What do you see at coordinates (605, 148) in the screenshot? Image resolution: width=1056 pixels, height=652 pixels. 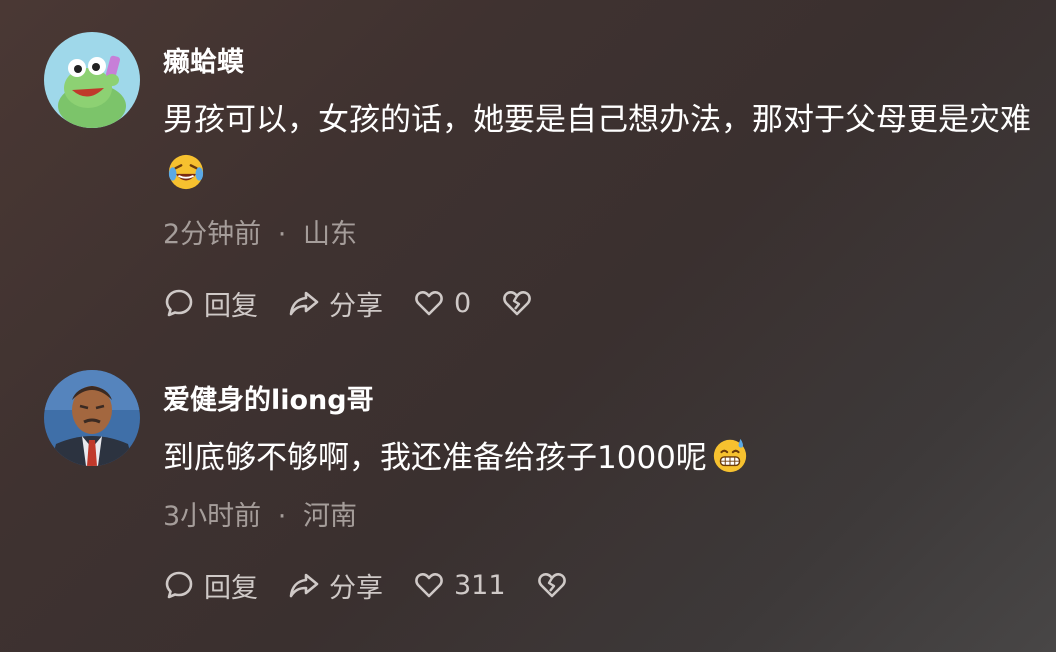 I see `comment-text: 男孩可以，女孩的话，她要是自己想办法，那对于父母更是灾难` at bounding box center [605, 148].